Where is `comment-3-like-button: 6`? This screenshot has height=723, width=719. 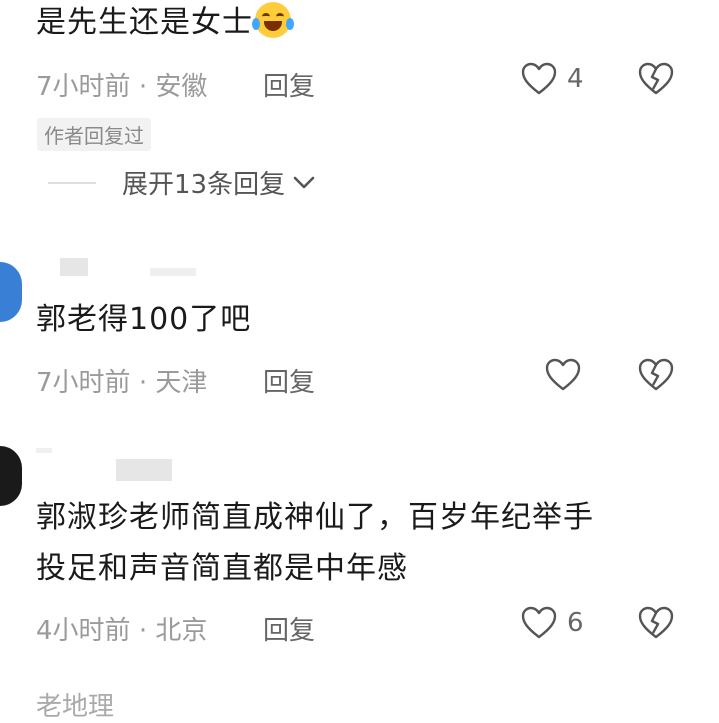
comment-3-like-button: 6 is located at coordinates (552, 623).